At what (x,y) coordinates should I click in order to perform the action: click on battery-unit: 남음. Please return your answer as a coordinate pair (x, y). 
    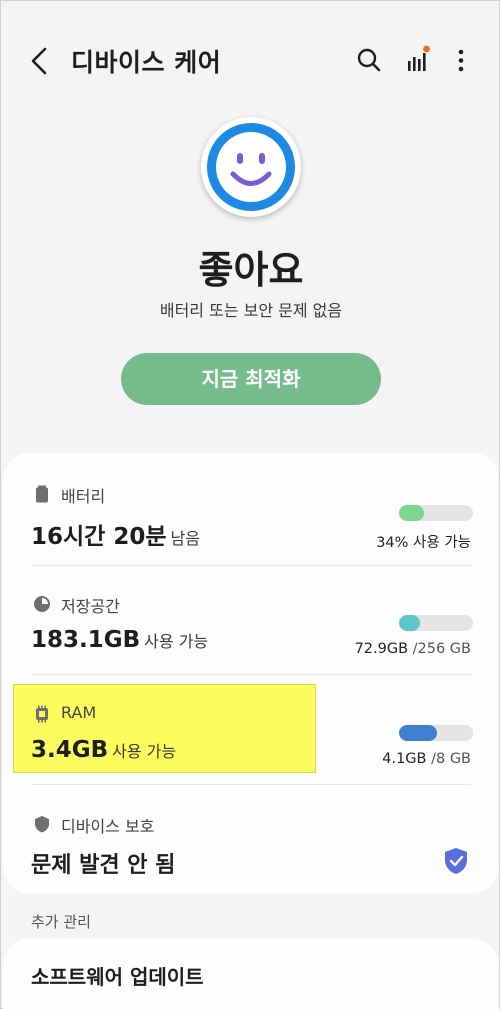
    Looking at the image, I should click on (185, 538).